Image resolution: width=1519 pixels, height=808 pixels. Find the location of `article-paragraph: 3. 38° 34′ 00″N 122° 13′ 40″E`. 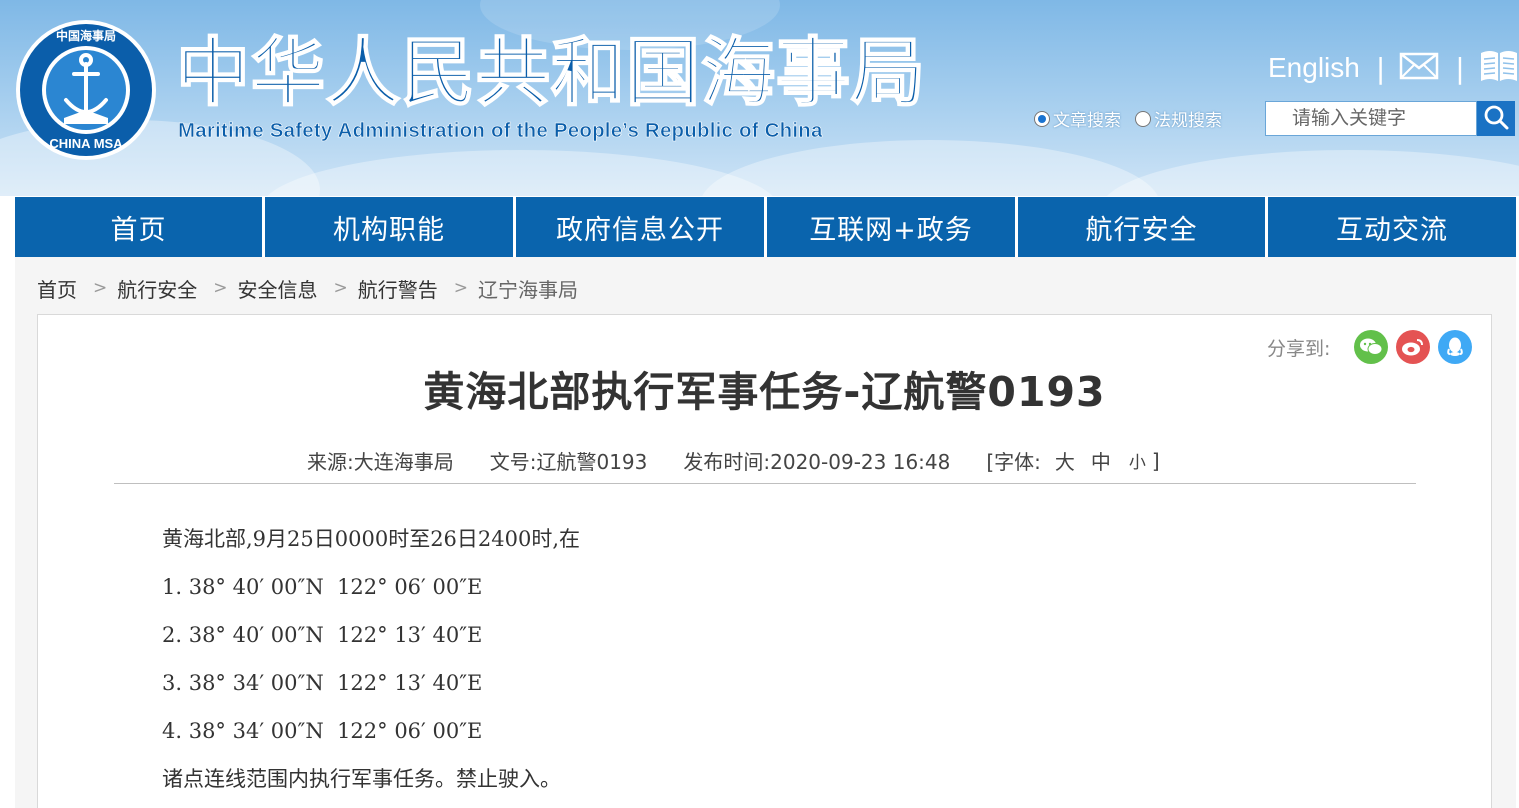

article-paragraph: 3. 38° 34′ 00″N 122° 13′ 40″E is located at coordinates (322, 683).